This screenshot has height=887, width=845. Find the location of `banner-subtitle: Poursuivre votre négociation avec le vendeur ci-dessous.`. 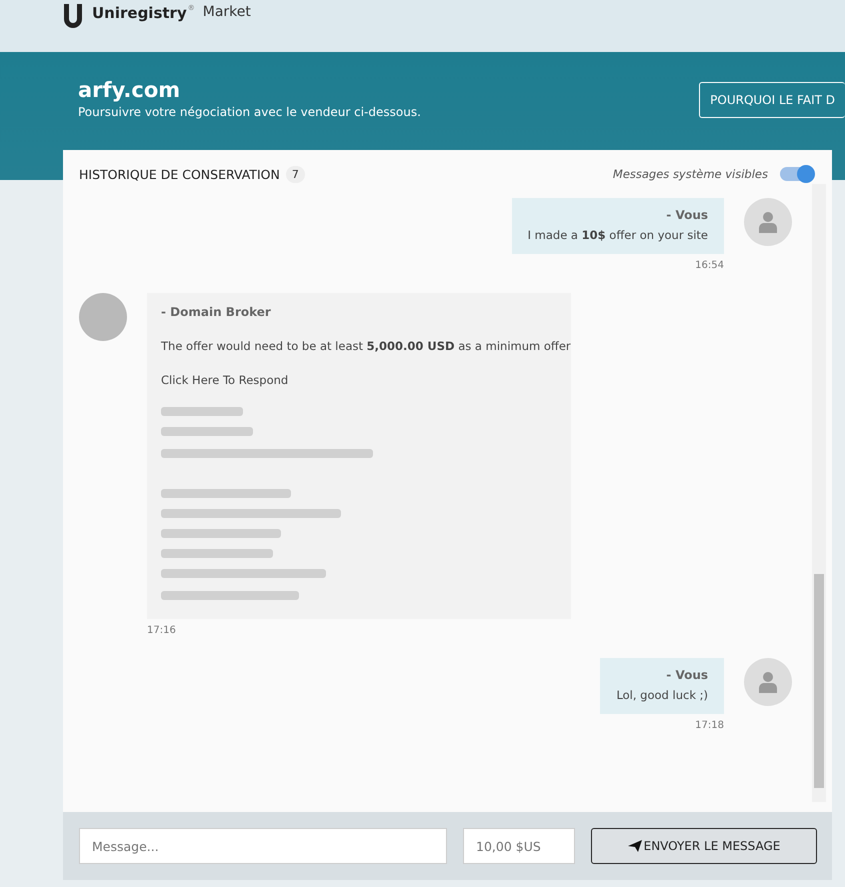

banner-subtitle: Poursuivre votre négociation avec le vendeur ci-dessous. is located at coordinates (249, 112).